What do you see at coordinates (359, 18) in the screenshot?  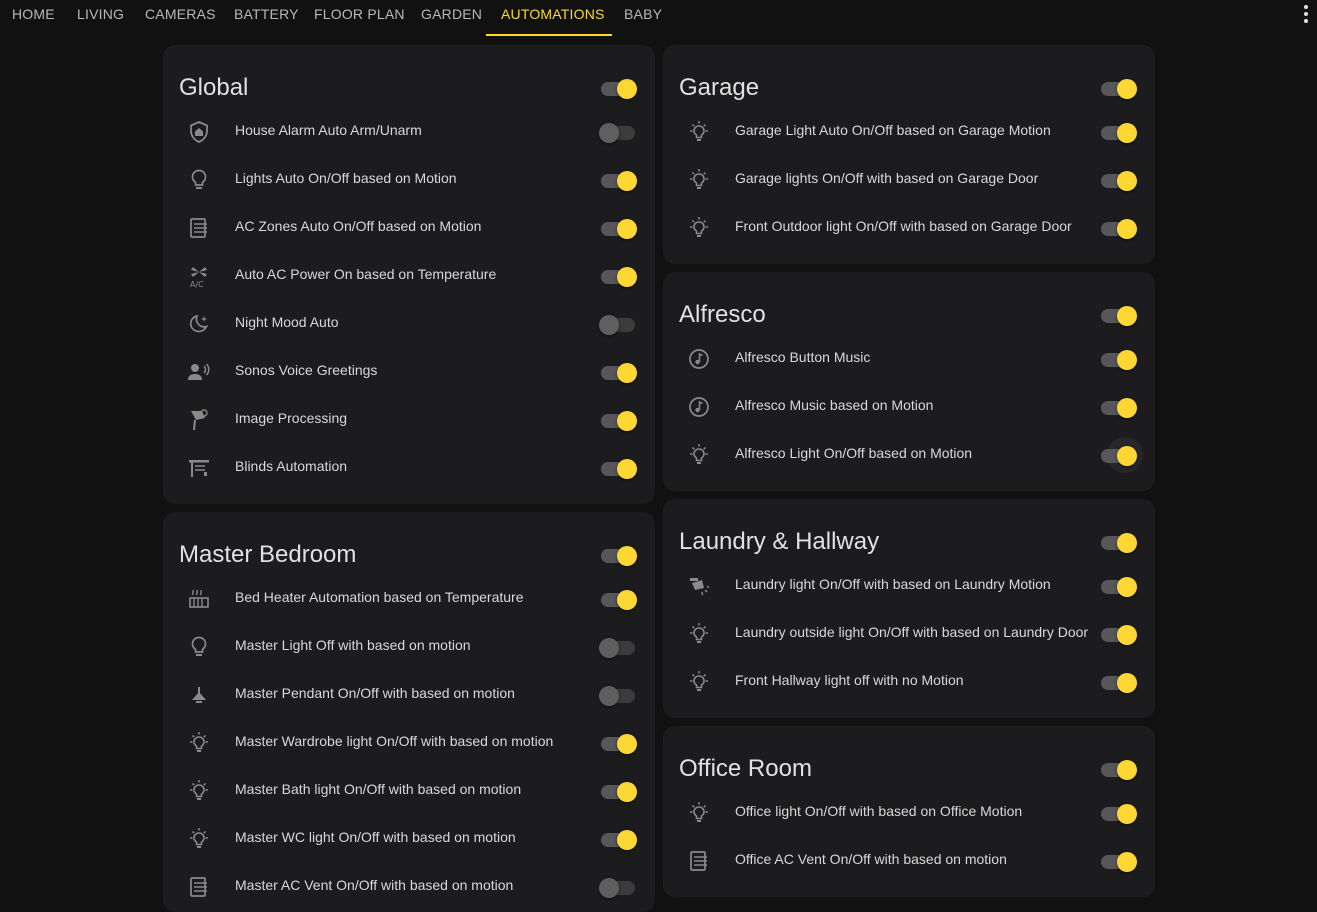 I see `tab-floor-plan: FLOOR PLAN` at bounding box center [359, 18].